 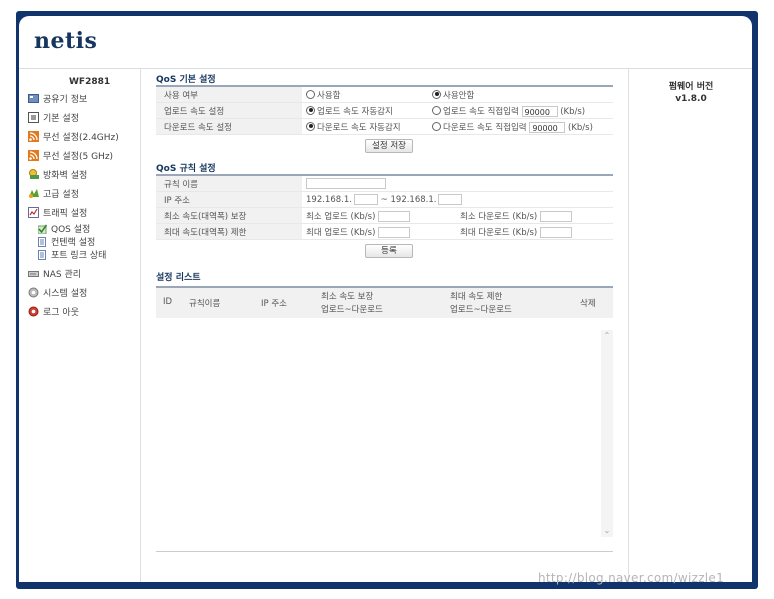 What do you see at coordinates (436, 110) in the screenshot?
I see `upload-manual-radio` at bounding box center [436, 110].